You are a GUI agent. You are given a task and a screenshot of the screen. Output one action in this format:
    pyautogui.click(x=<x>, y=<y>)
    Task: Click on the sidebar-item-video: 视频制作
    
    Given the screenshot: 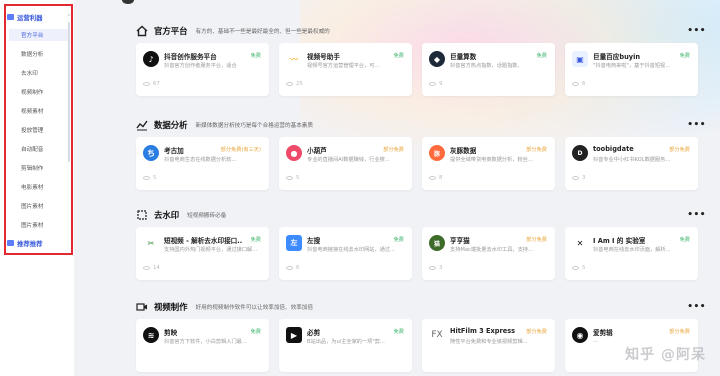 What is the action you would take?
    pyautogui.click(x=32, y=92)
    